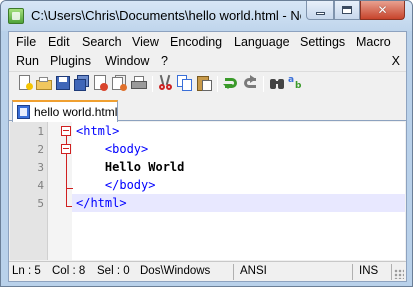 The height and width of the screenshot is (287, 413). What do you see at coordinates (25, 83) in the screenshot?
I see `new-file-icon` at bounding box center [25, 83].